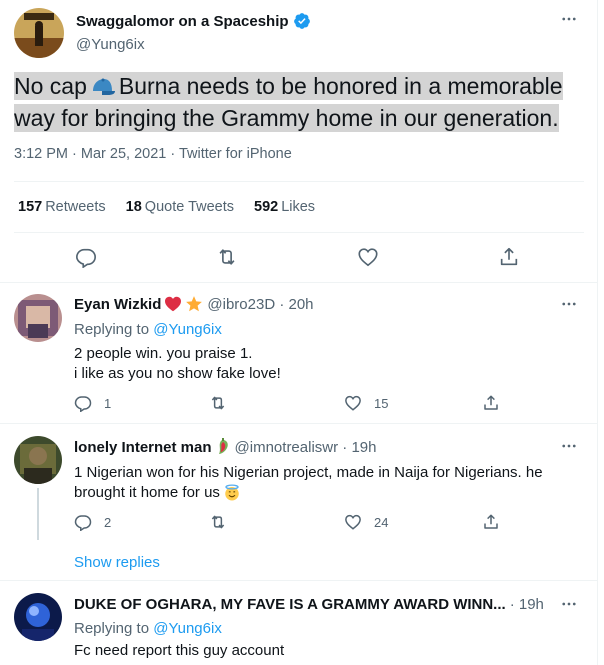  I want to click on reply-count-button: 2, so click(92, 522).